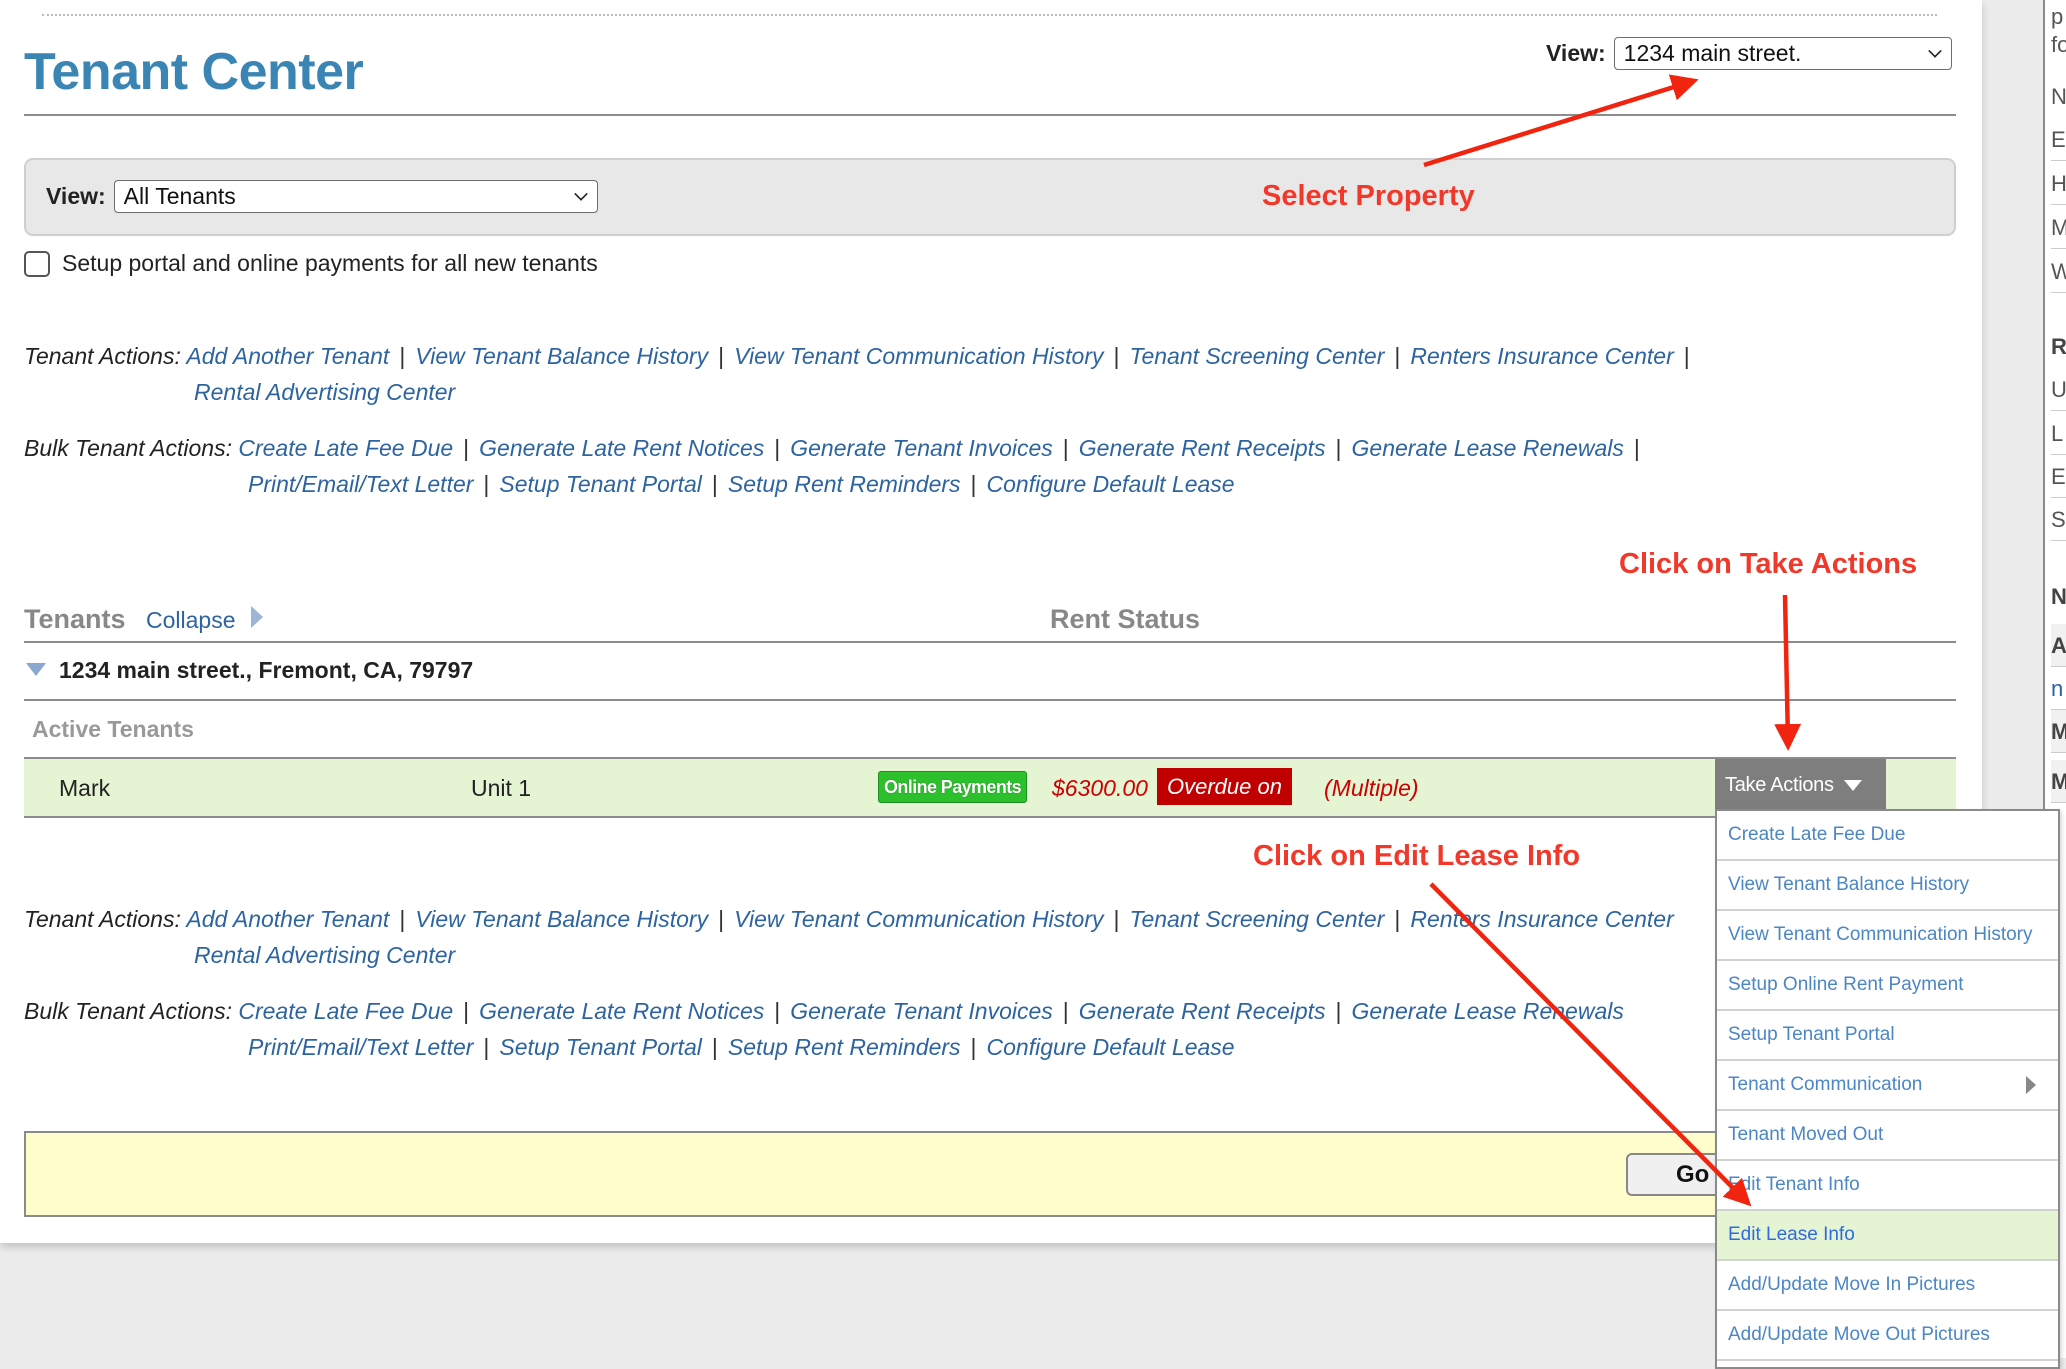  I want to click on tenant-view-label: View:, so click(76, 196).